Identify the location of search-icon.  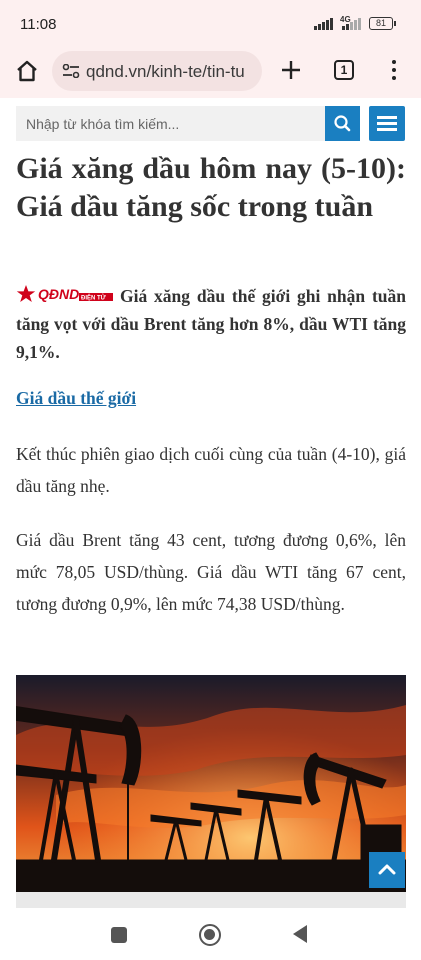
(342, 123).